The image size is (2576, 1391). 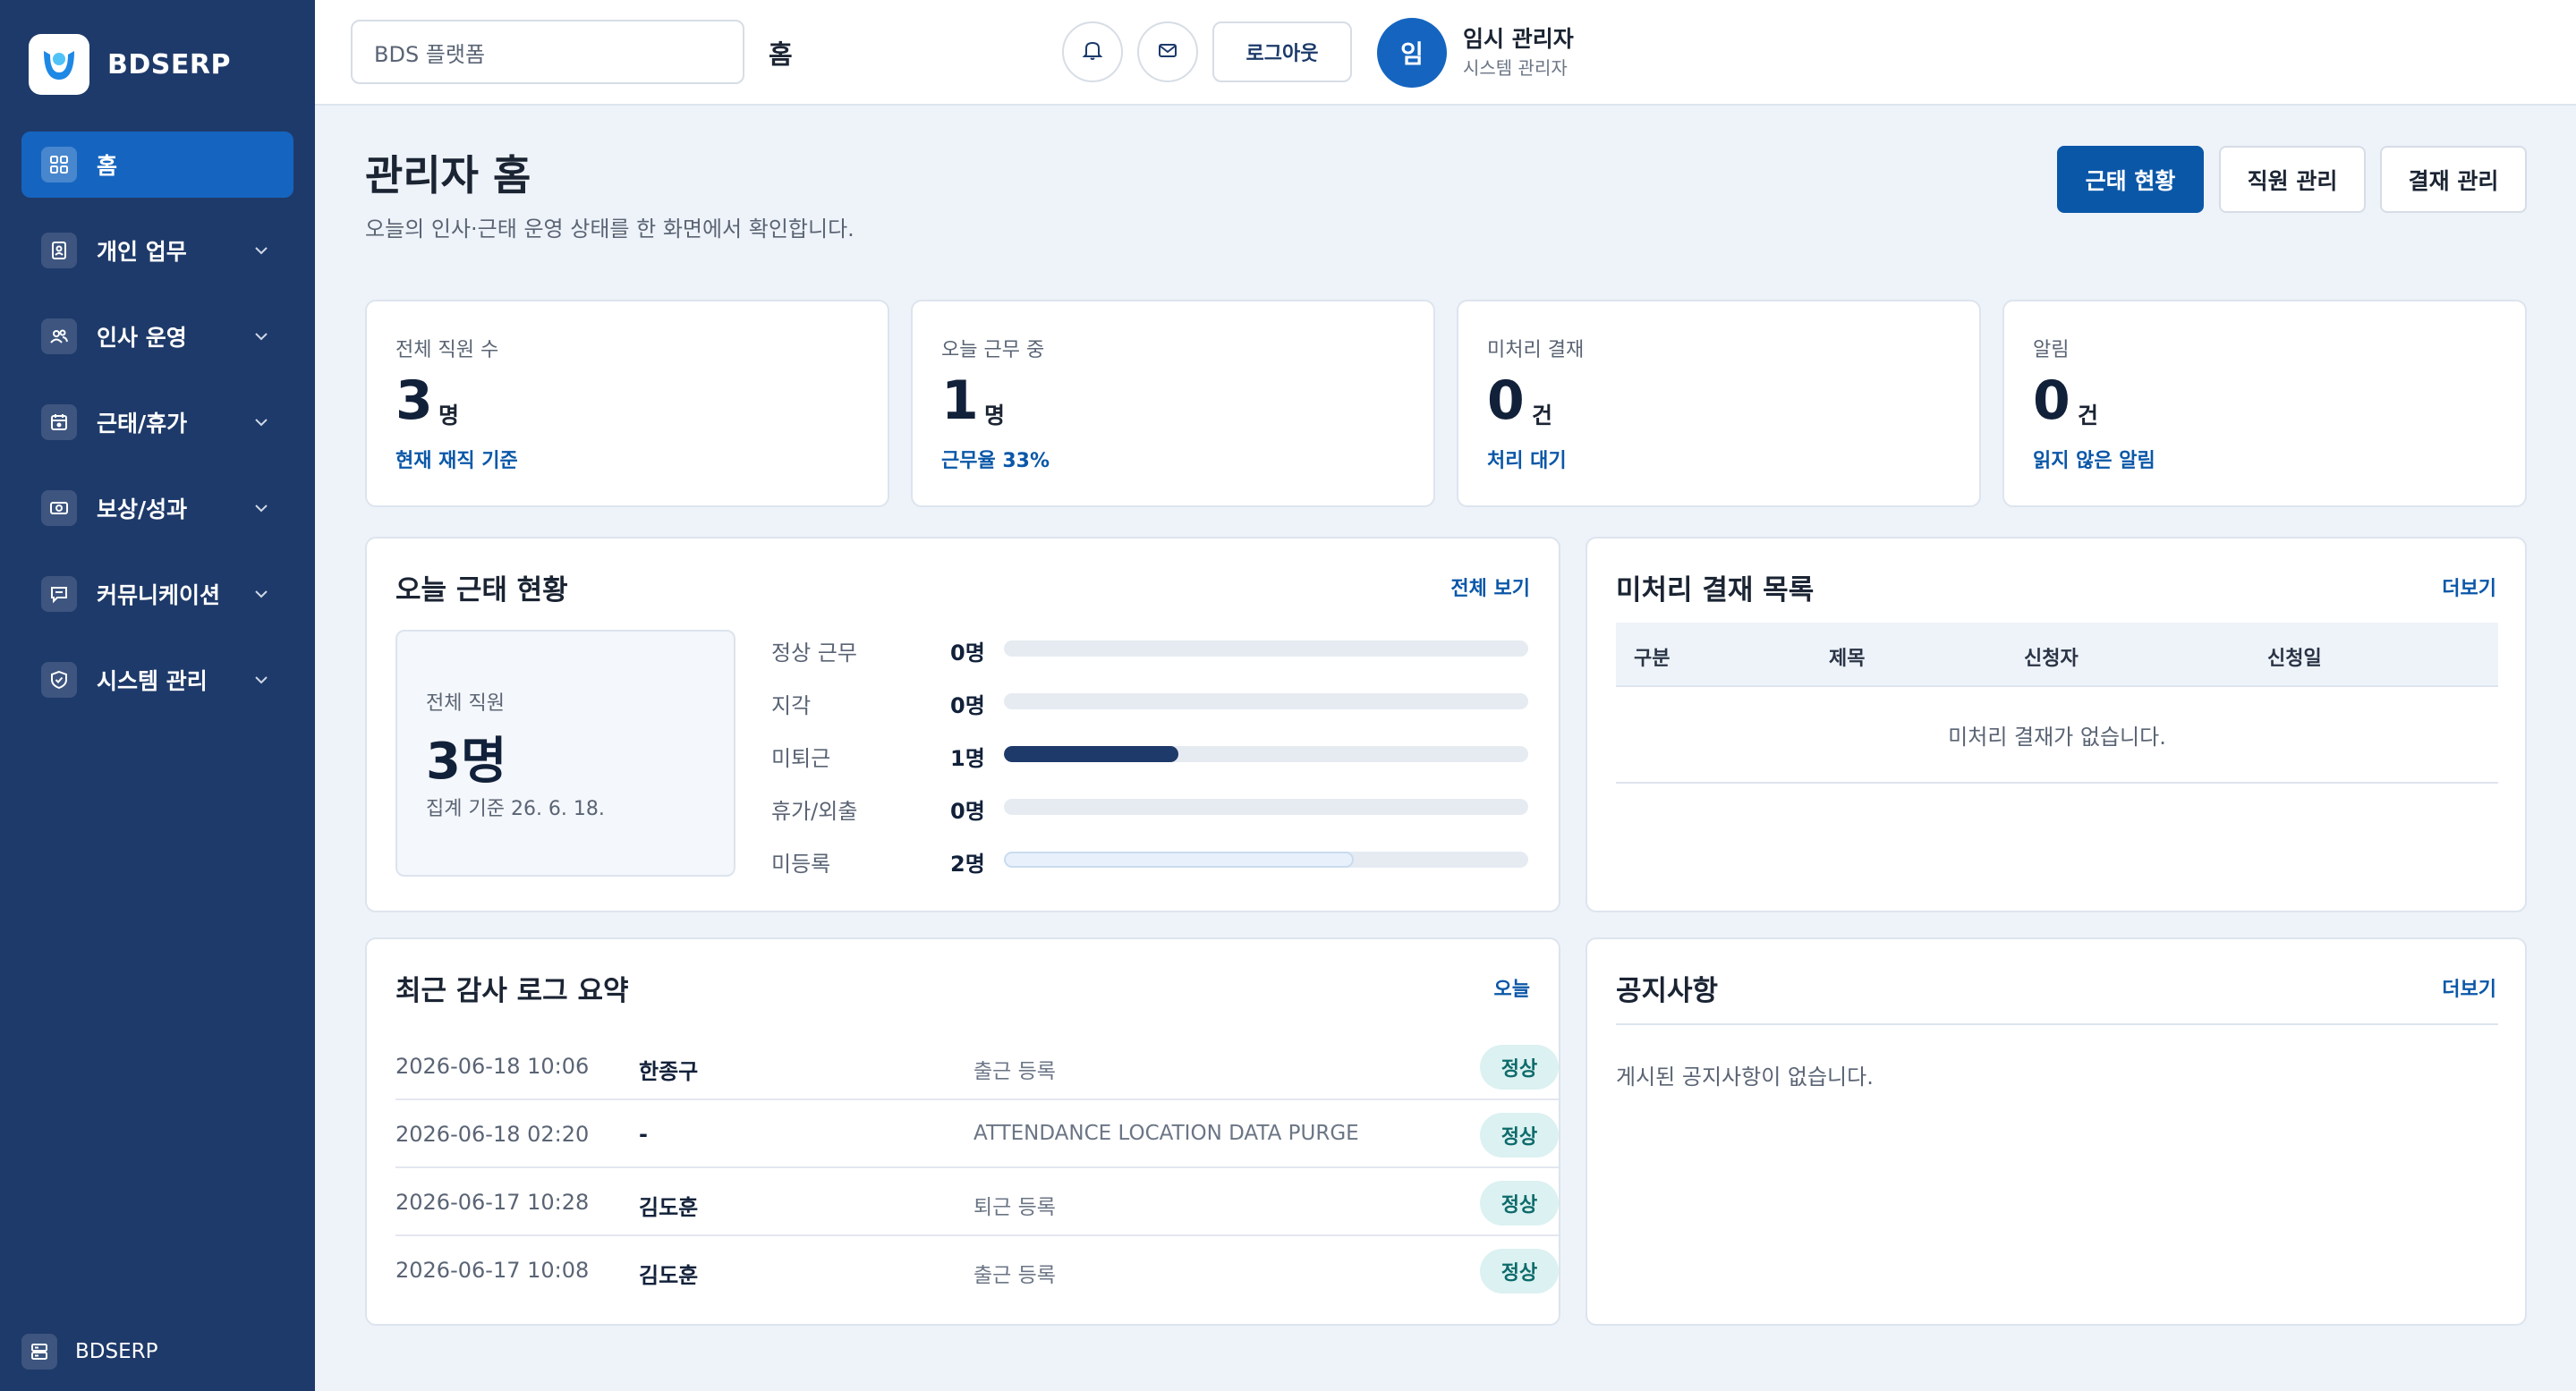 What do you see at coordinates (1091, 754) in the screenshot?
I see `attendance-bar-fill` at bounding box center [1091, 754].